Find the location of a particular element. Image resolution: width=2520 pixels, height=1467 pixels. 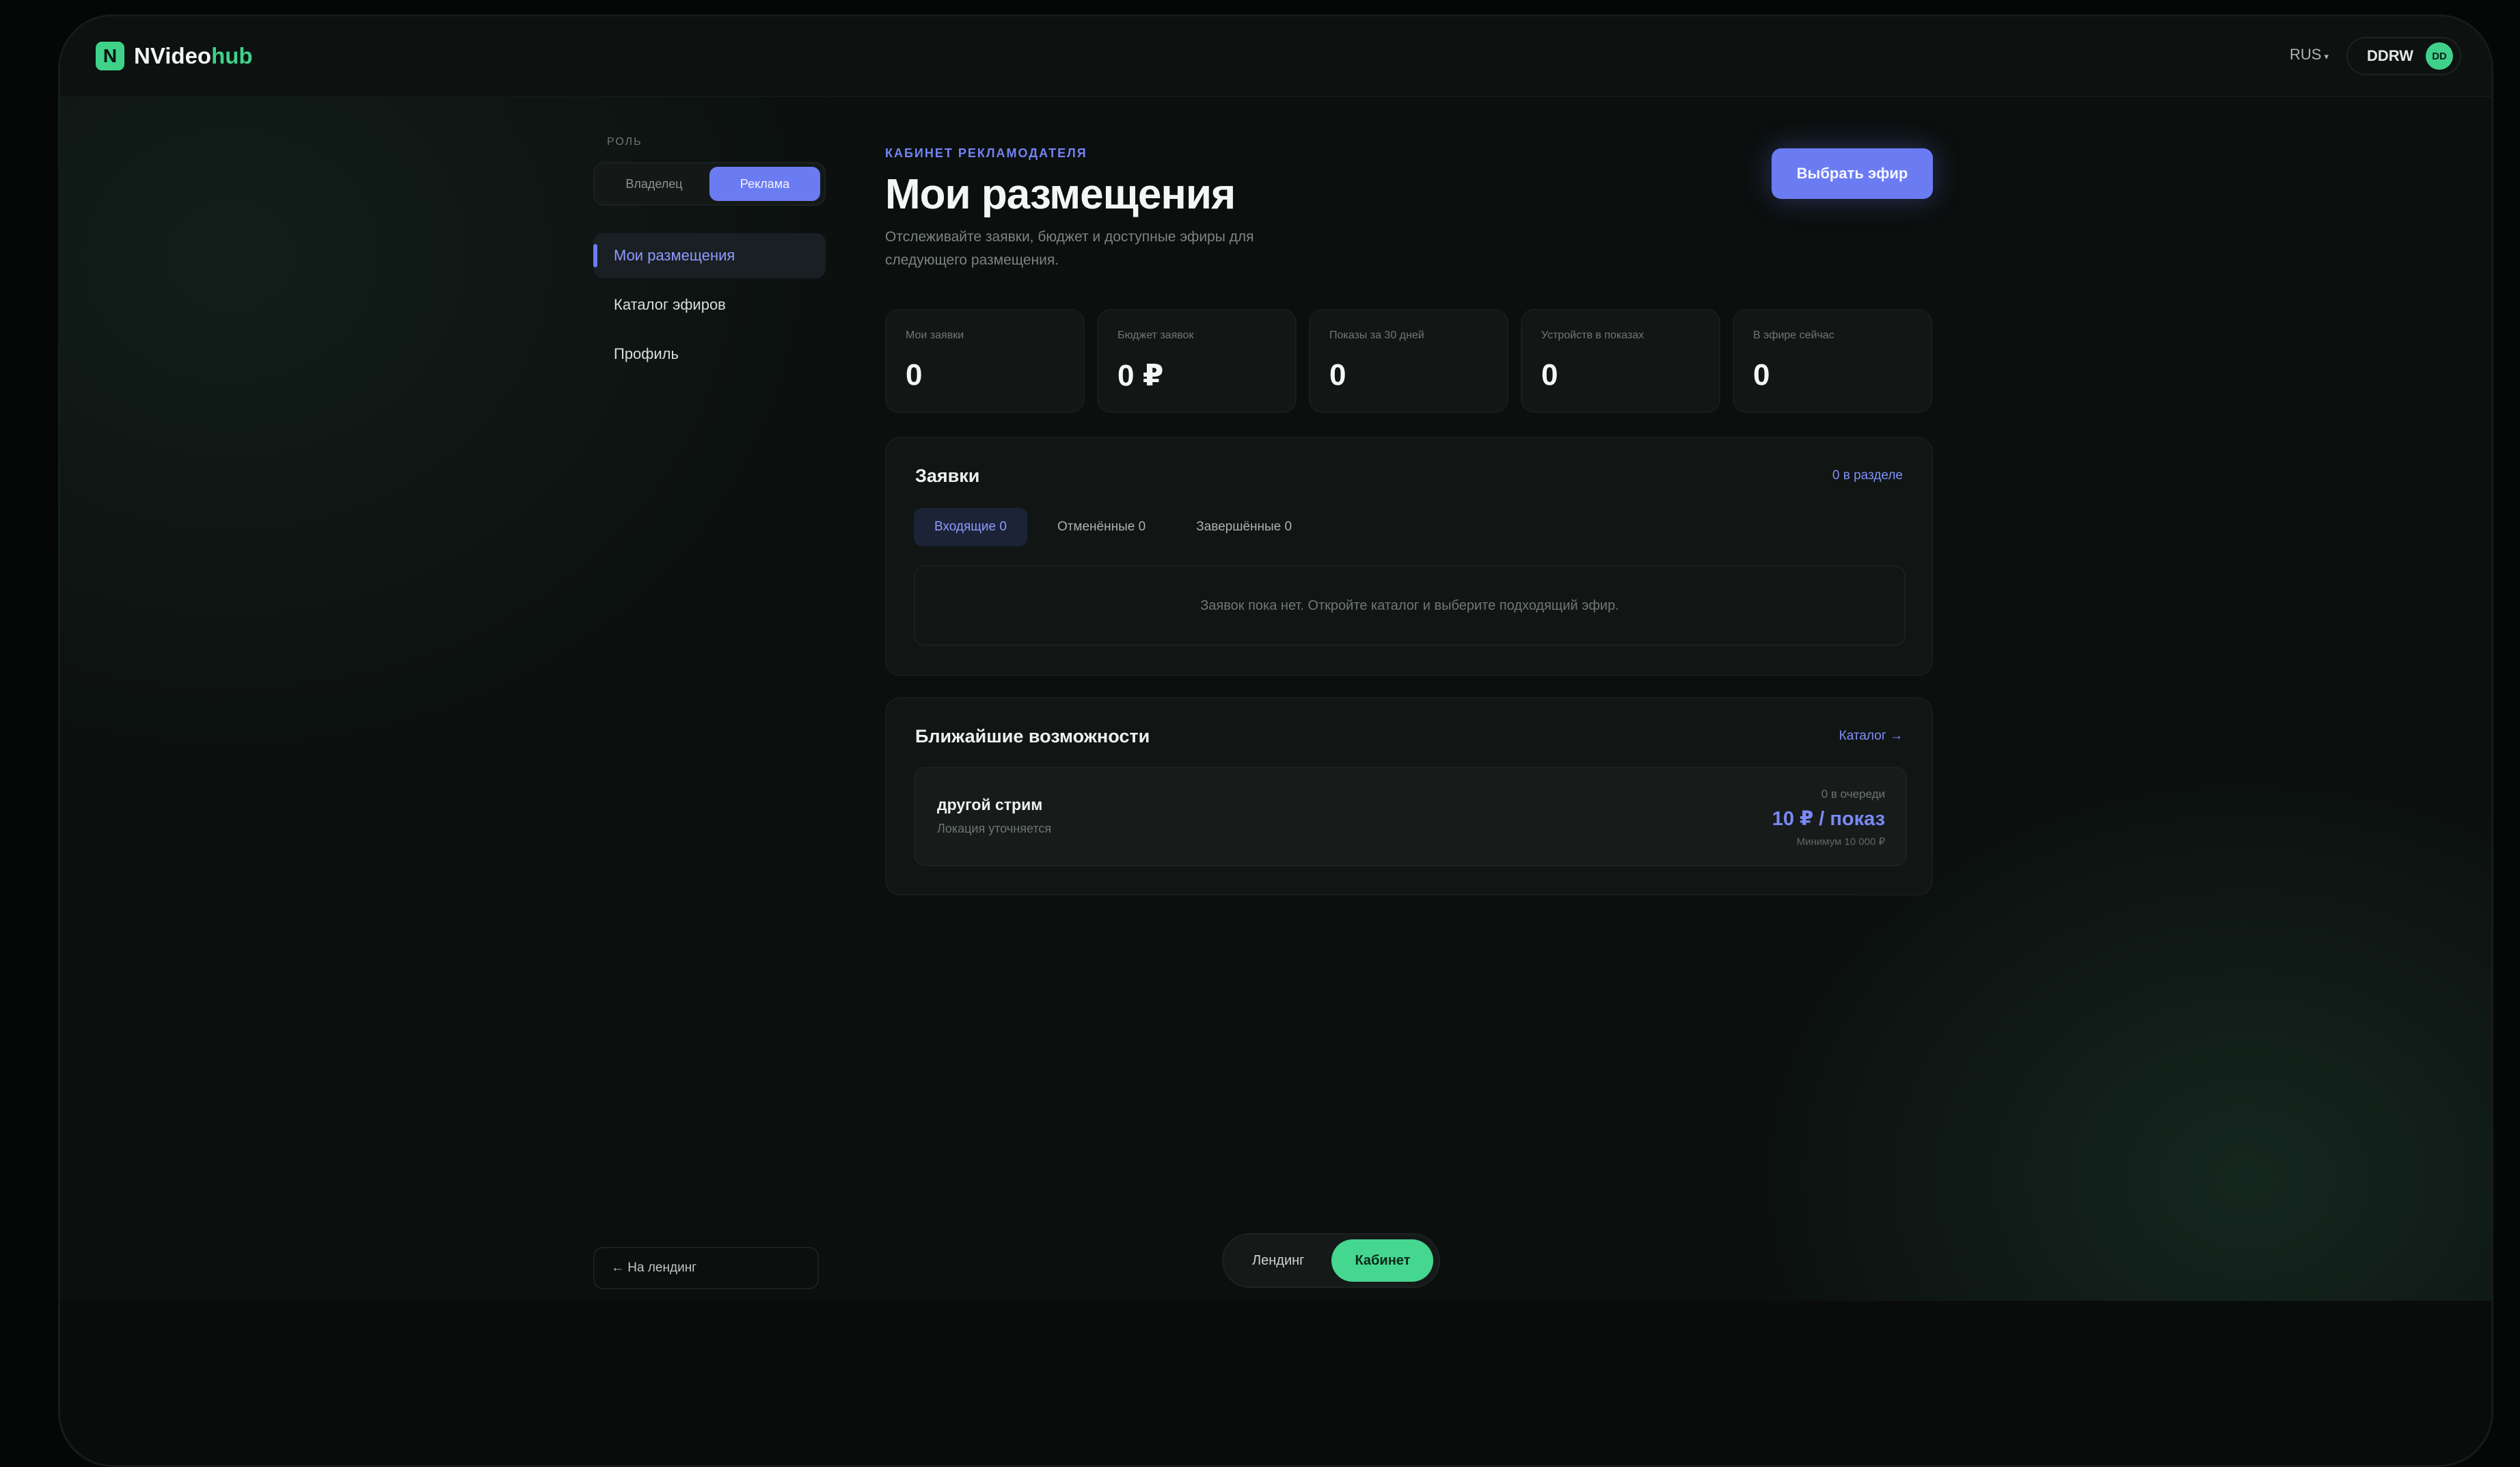

stat-label: В эфире сейчас is located at coordinates (1793, 335).